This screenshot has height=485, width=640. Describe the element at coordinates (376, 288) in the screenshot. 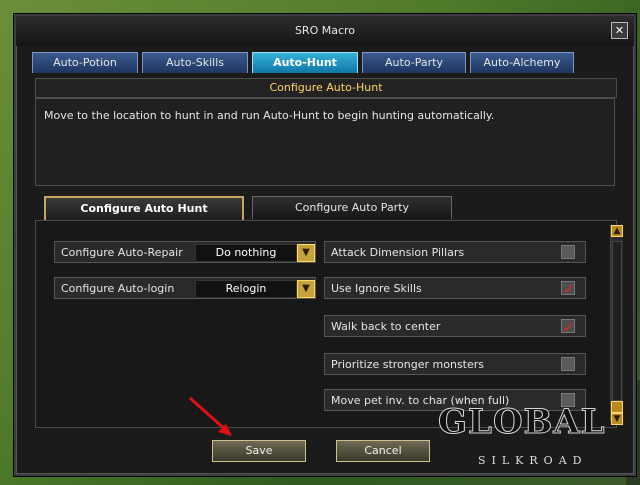

I see `option-label: Use Ignore Skills` at that location.